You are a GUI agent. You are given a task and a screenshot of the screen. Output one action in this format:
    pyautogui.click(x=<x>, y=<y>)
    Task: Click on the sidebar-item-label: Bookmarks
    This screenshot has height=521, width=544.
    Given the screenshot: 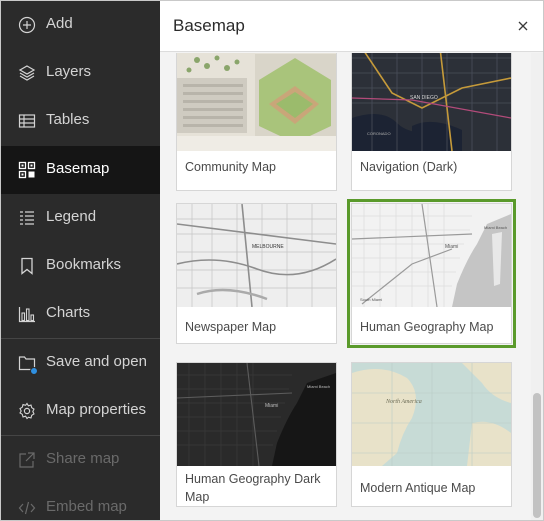 What is the action you would take?
    pyautogui.click(x=84, y=264)
    